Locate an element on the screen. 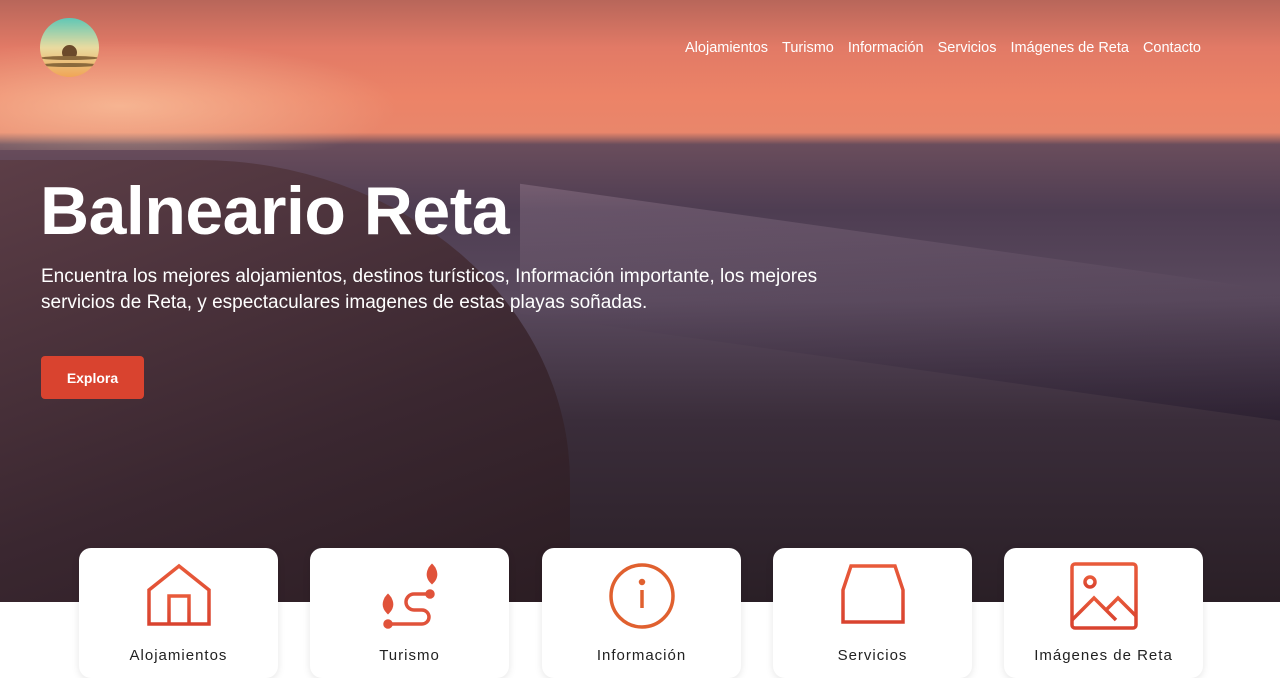  card-imagenes: Imágenes de Reta is located at coordinates (1103, 613).